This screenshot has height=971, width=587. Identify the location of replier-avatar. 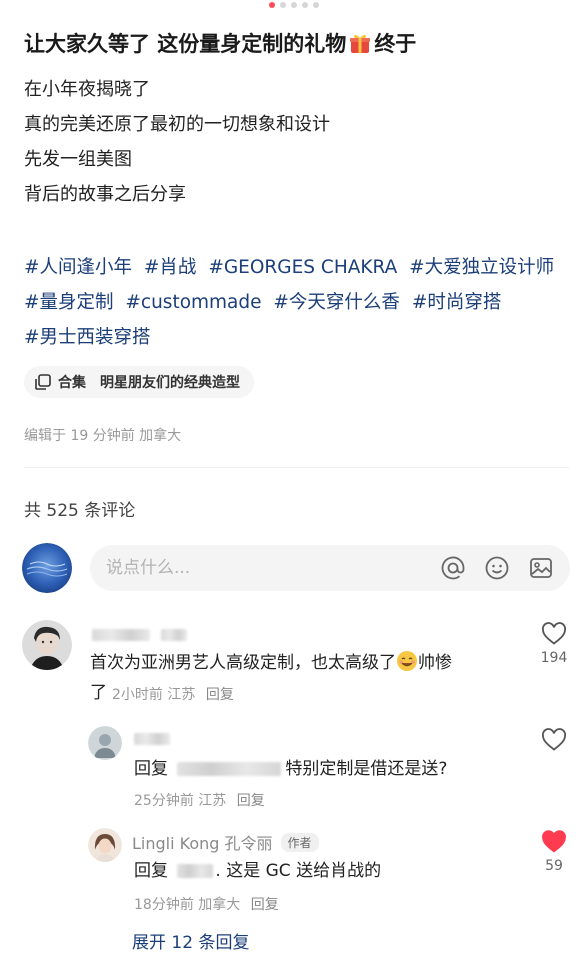
(105, 743).